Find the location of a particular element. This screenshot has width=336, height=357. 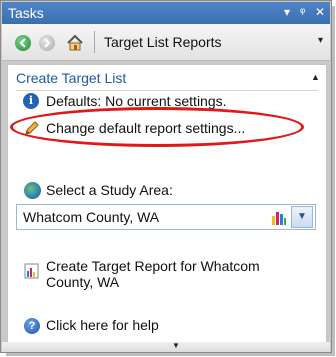

globe-icon is located at coordinates (32, 190).